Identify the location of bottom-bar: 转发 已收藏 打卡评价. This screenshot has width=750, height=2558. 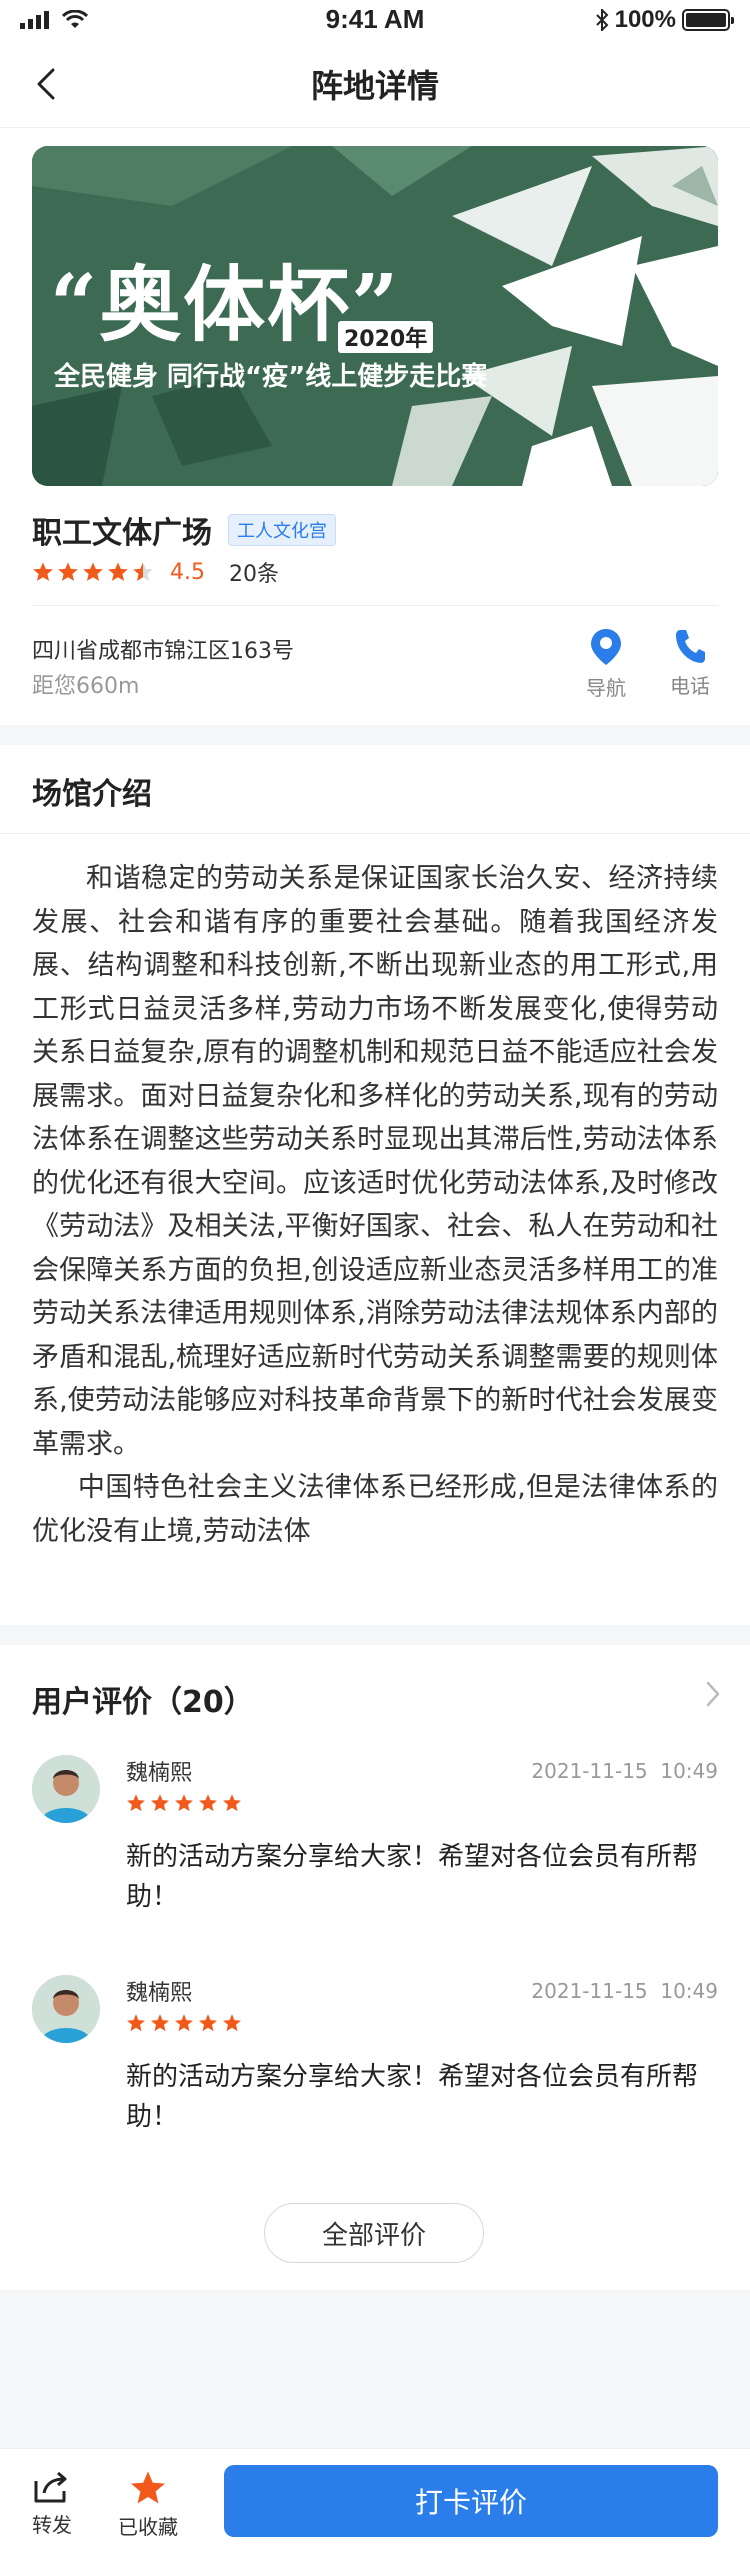
(375, 2503).